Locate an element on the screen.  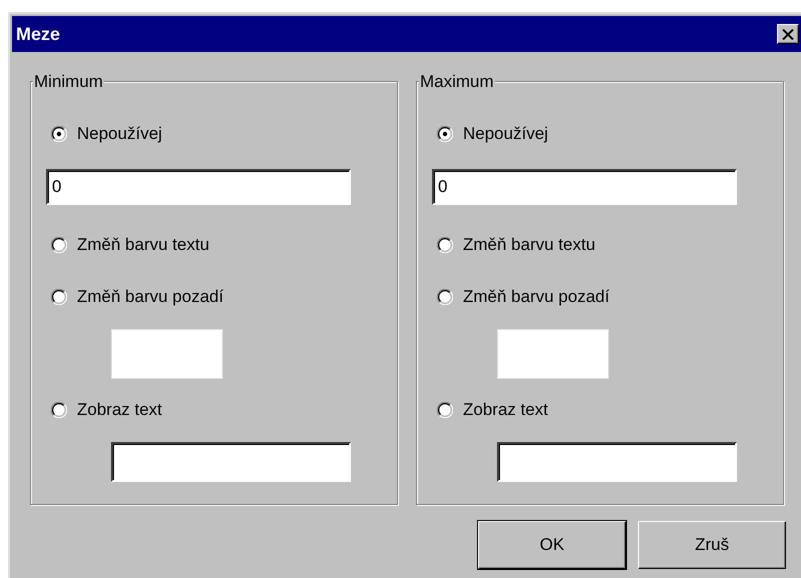
close-icon is located at coordinates (788, 34).